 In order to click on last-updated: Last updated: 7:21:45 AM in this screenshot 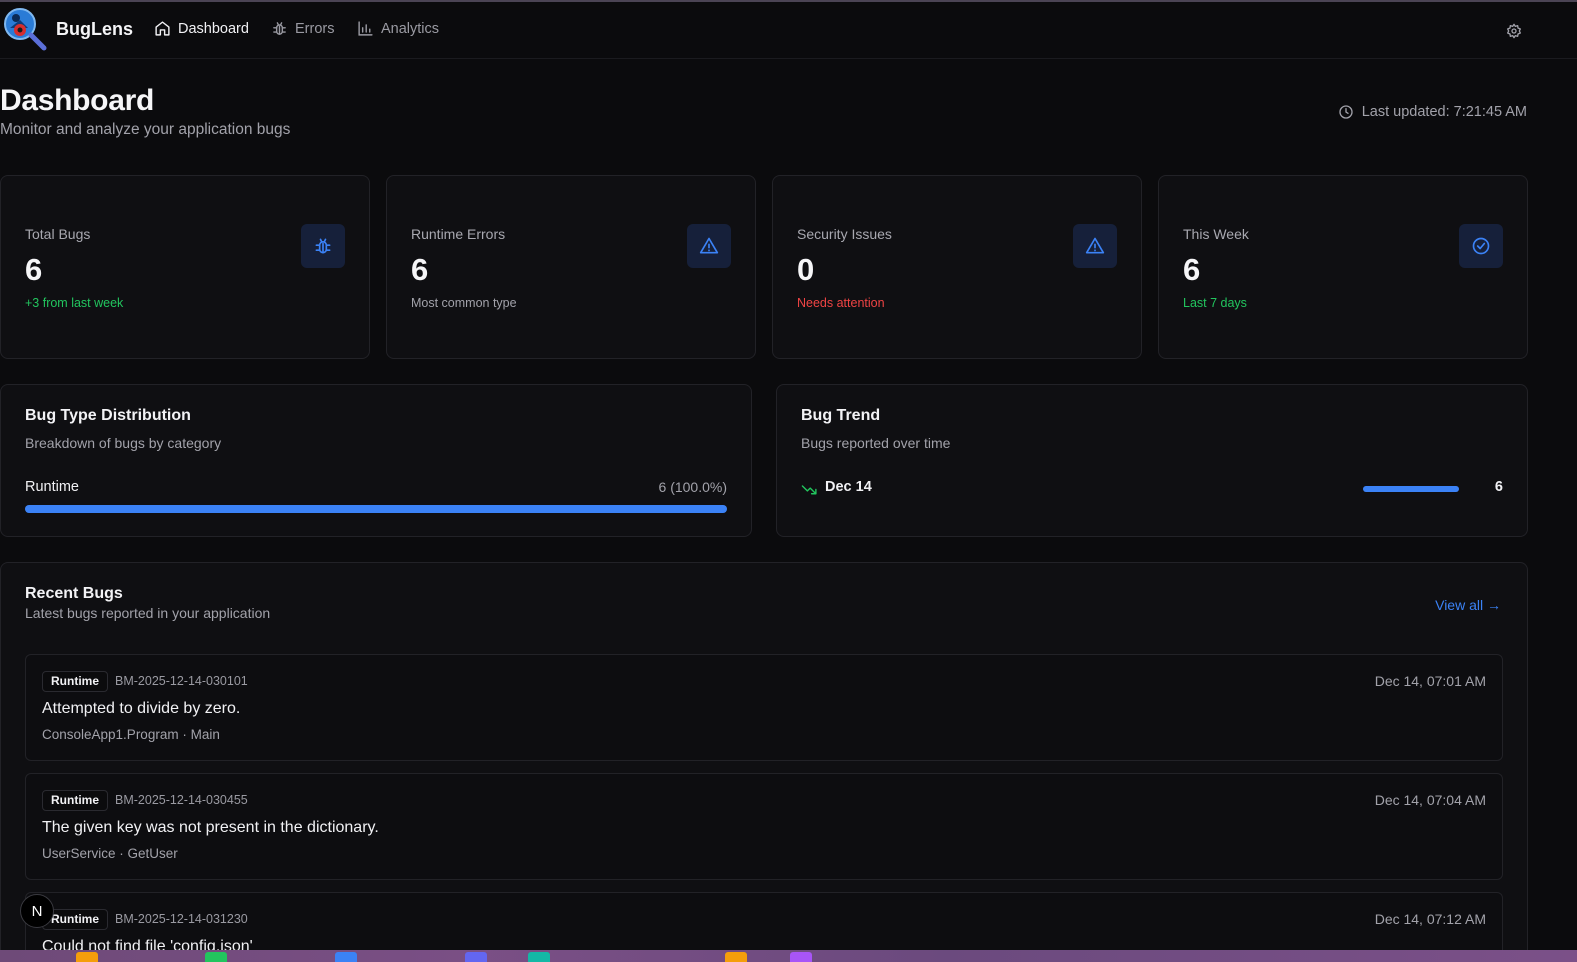, I will do `click(1432, 112)`.